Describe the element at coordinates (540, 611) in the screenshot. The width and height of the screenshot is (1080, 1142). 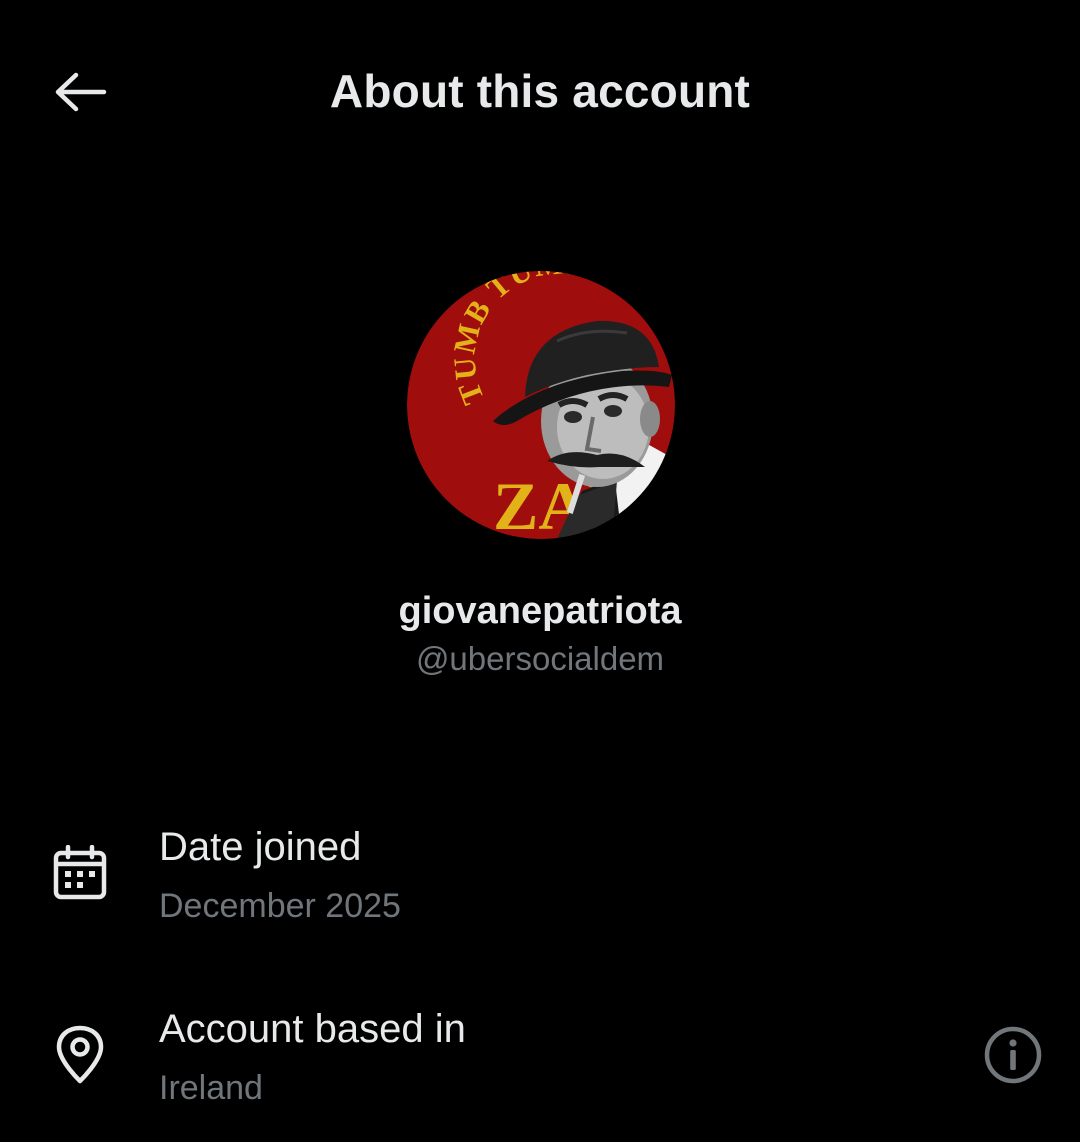
I see `display-name: giovanepatriota` at that location.